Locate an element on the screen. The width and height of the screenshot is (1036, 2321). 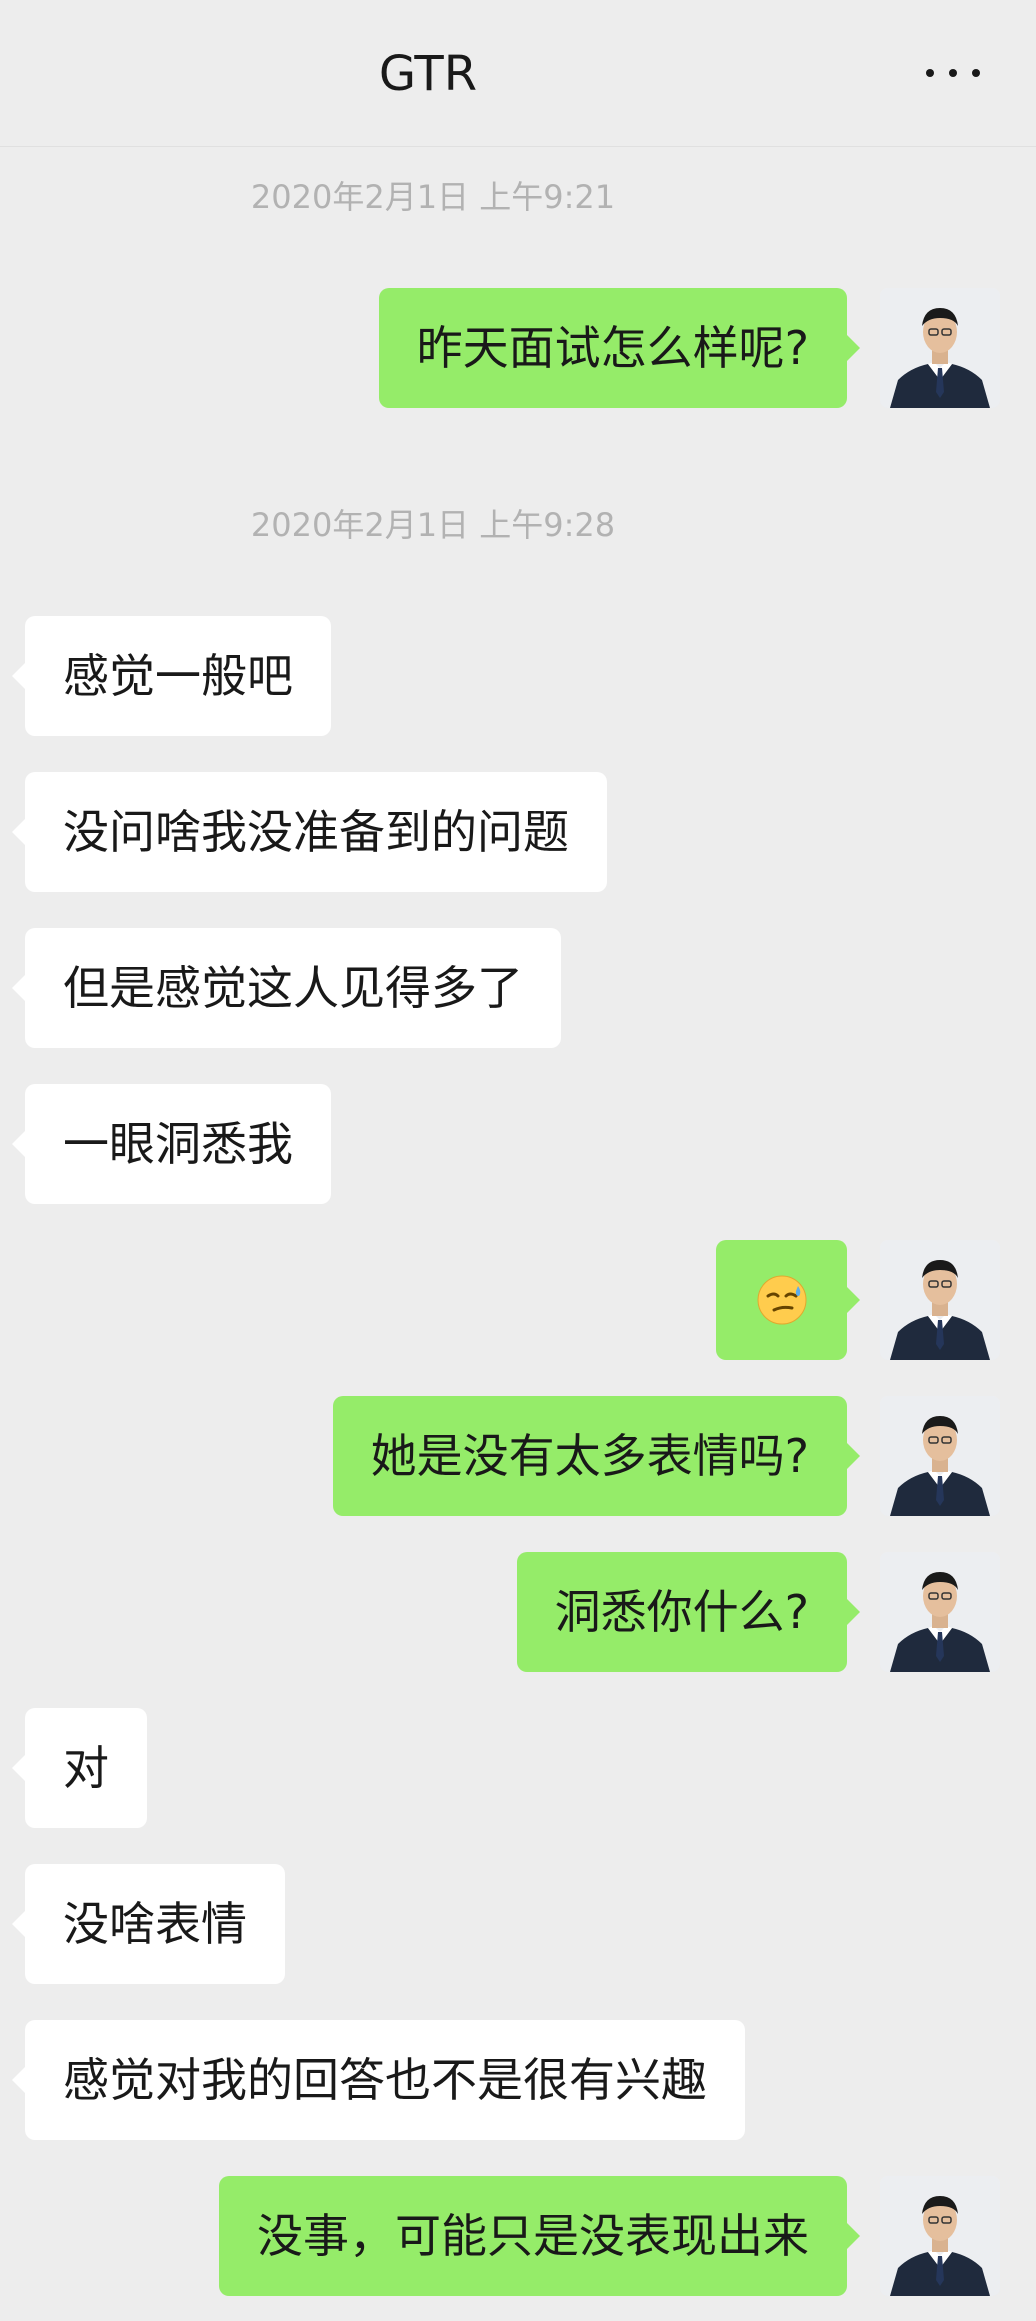
timestamp: 2020年2月1日 上午9:21 is located at coordinates (433, 197).